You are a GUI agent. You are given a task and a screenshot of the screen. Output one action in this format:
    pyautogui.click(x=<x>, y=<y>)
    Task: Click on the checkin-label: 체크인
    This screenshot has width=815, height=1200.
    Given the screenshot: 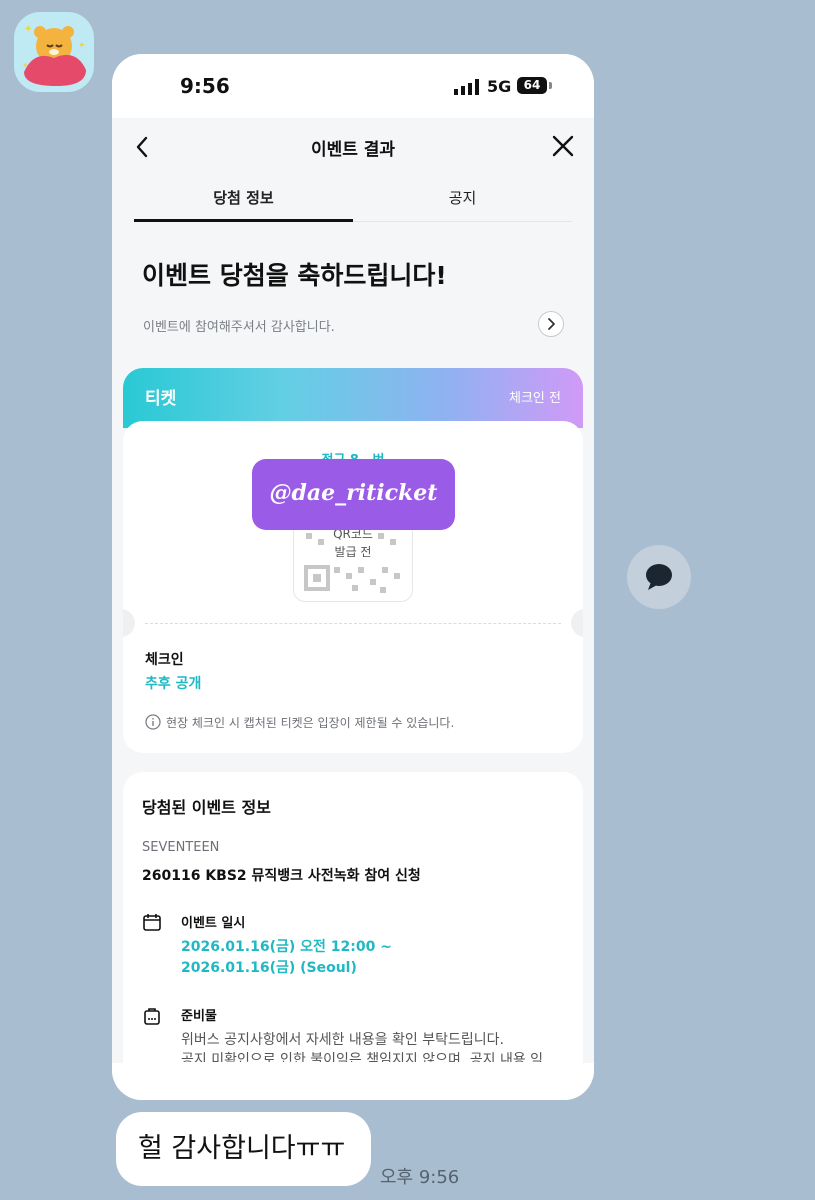 What is the action you would take?
    pyautogui.click(x=164, y=660)
    